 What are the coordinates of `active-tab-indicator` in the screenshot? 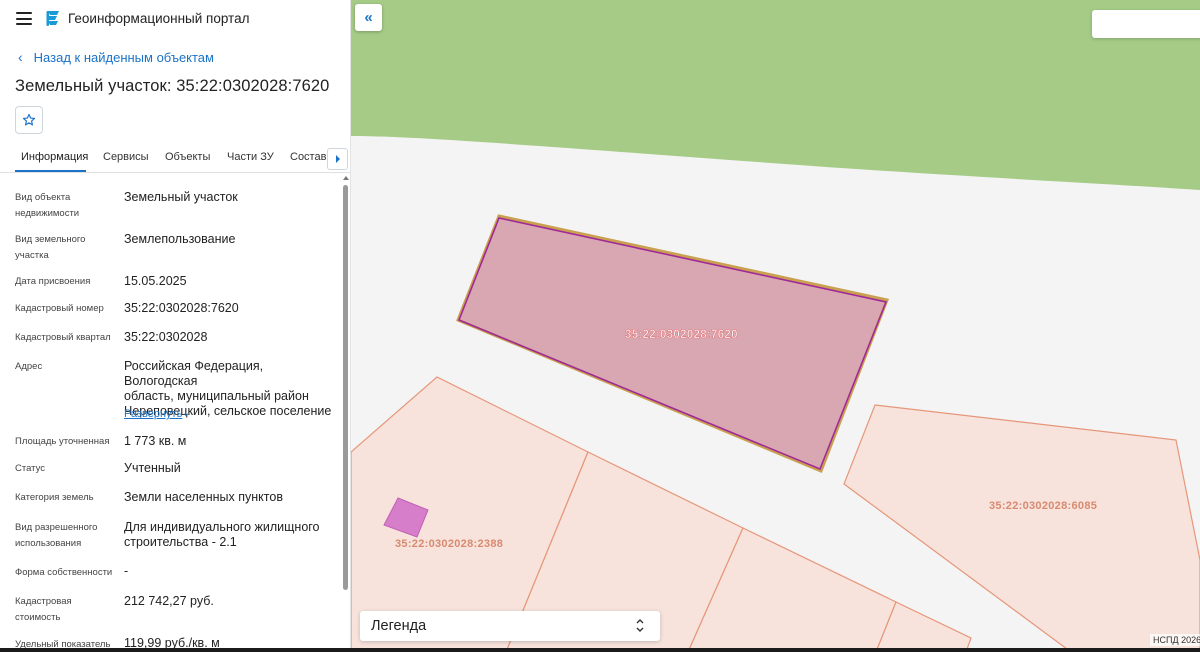 It's located at (50, 171).